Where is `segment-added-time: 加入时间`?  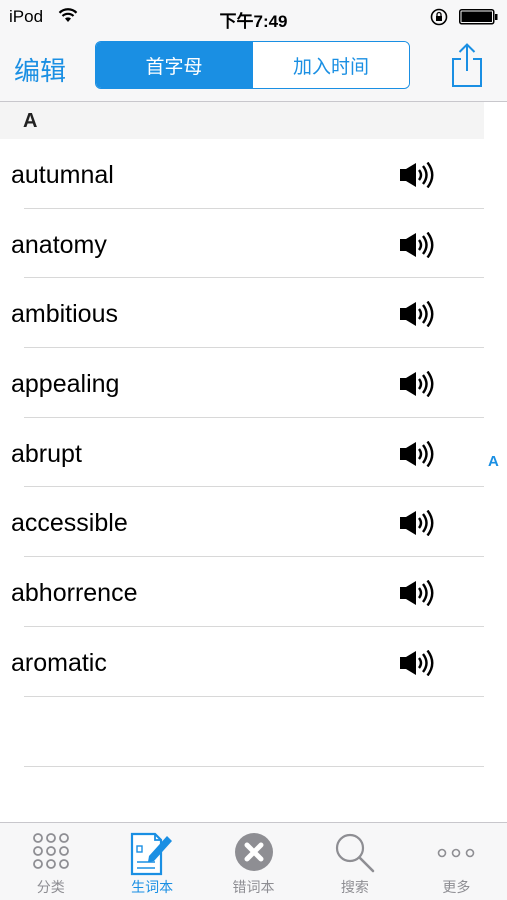
segment-added-time: 加入时间 is located at coordinates (330, 65).